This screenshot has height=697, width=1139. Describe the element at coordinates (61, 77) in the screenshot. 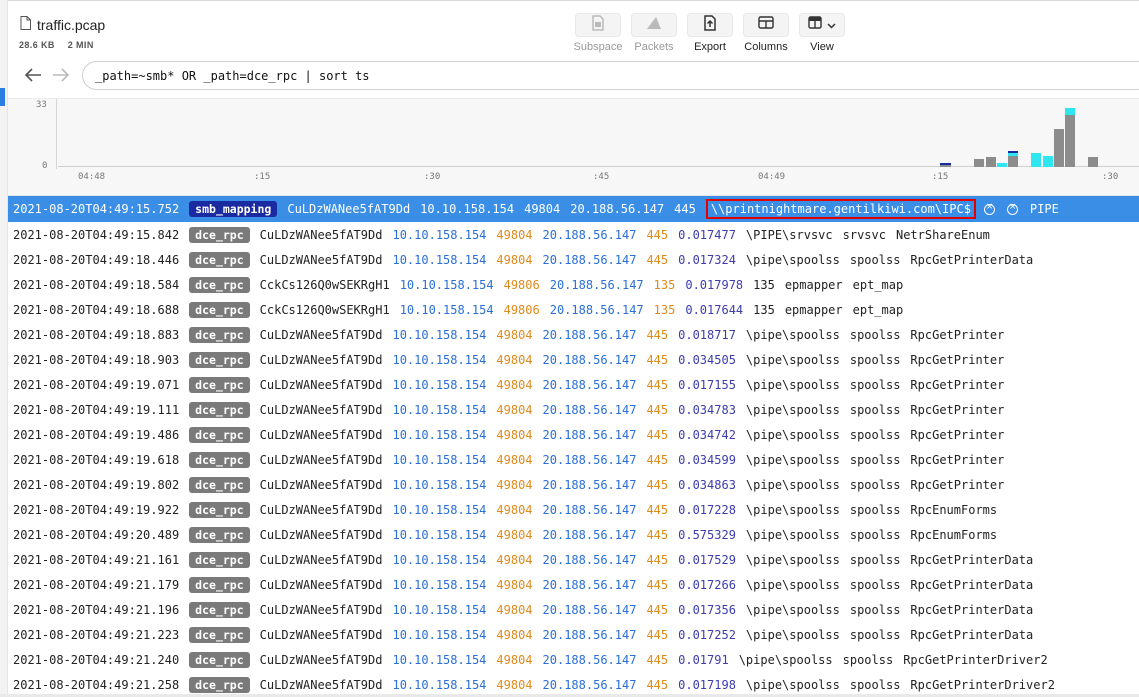

I see `forward-arrow-icon` at that location.